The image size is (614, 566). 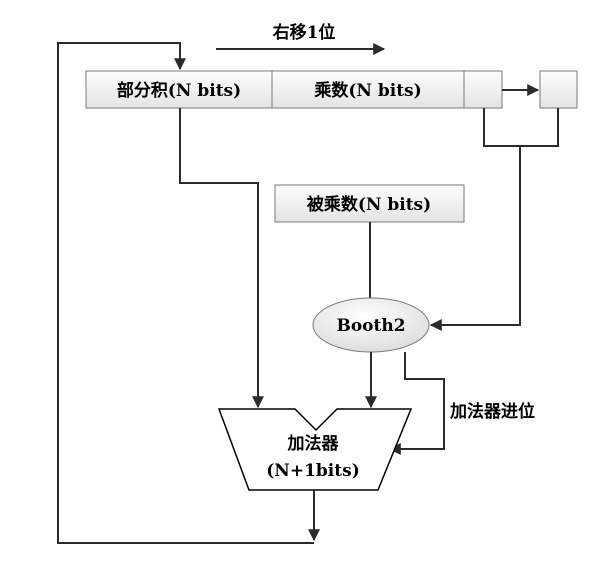 I want to click on multiplicand-label: 被乘数(N bits), so click(x=369, y=204).